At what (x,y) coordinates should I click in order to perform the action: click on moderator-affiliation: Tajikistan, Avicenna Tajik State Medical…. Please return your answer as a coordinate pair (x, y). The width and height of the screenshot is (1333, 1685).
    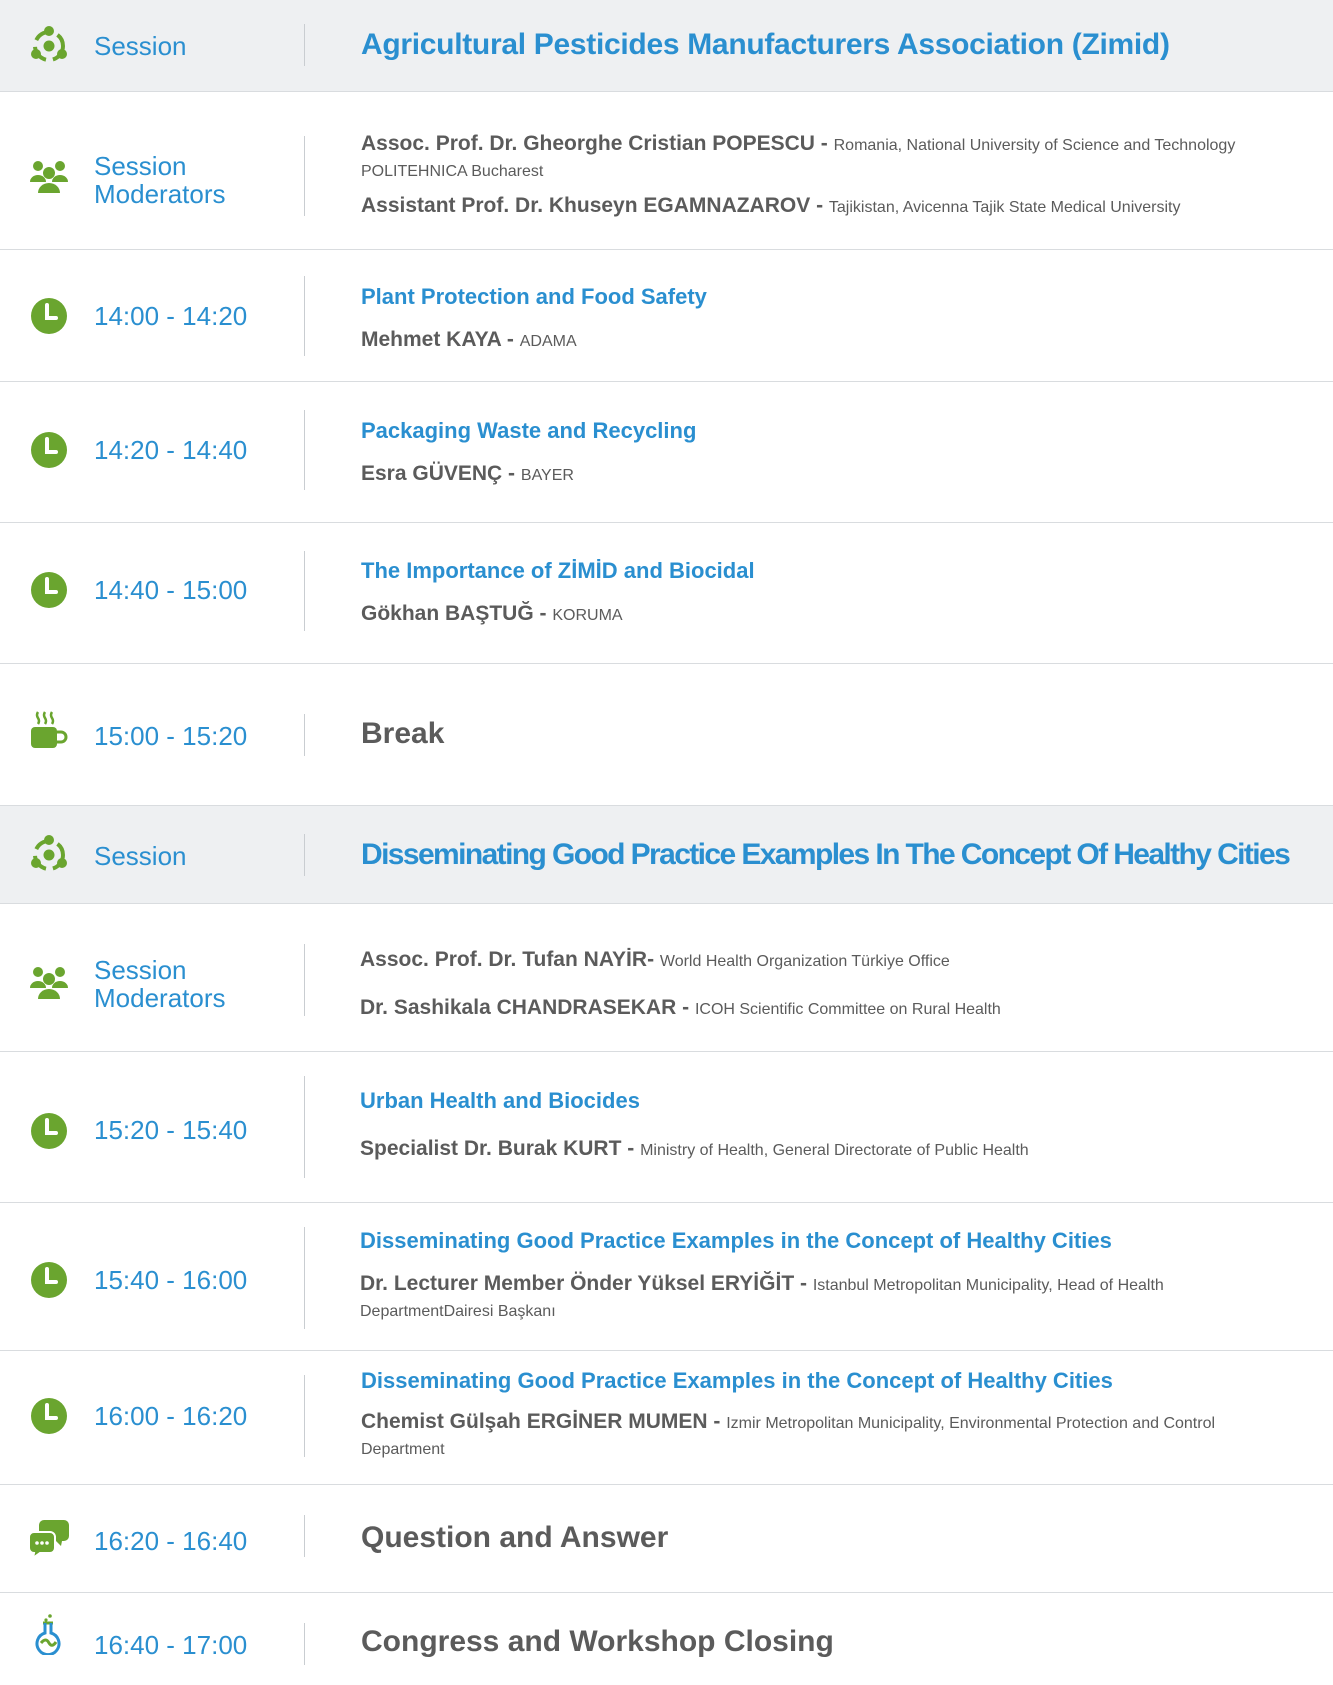
    Looking at the image, I should click on (1004, 207).